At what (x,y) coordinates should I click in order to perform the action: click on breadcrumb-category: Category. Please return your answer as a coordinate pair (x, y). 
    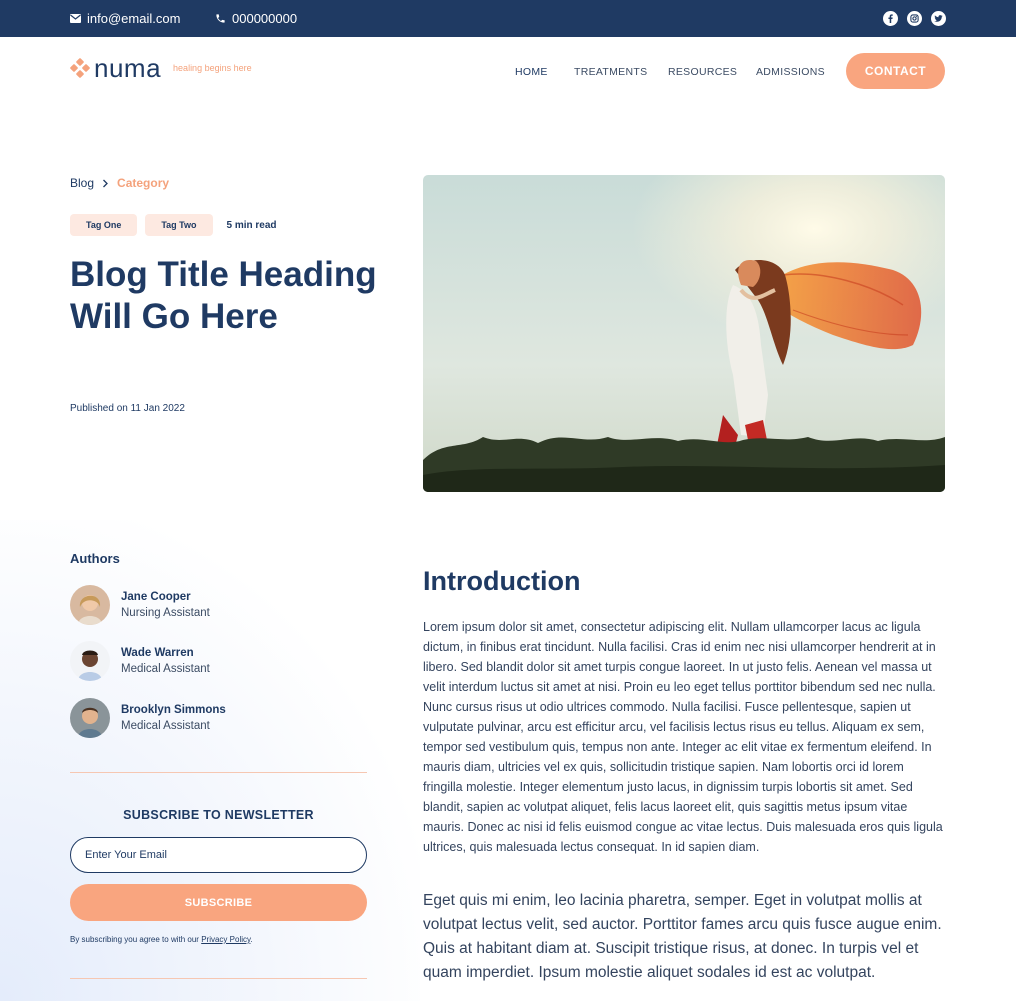
    Looking at the image, I should click on (143, 183).